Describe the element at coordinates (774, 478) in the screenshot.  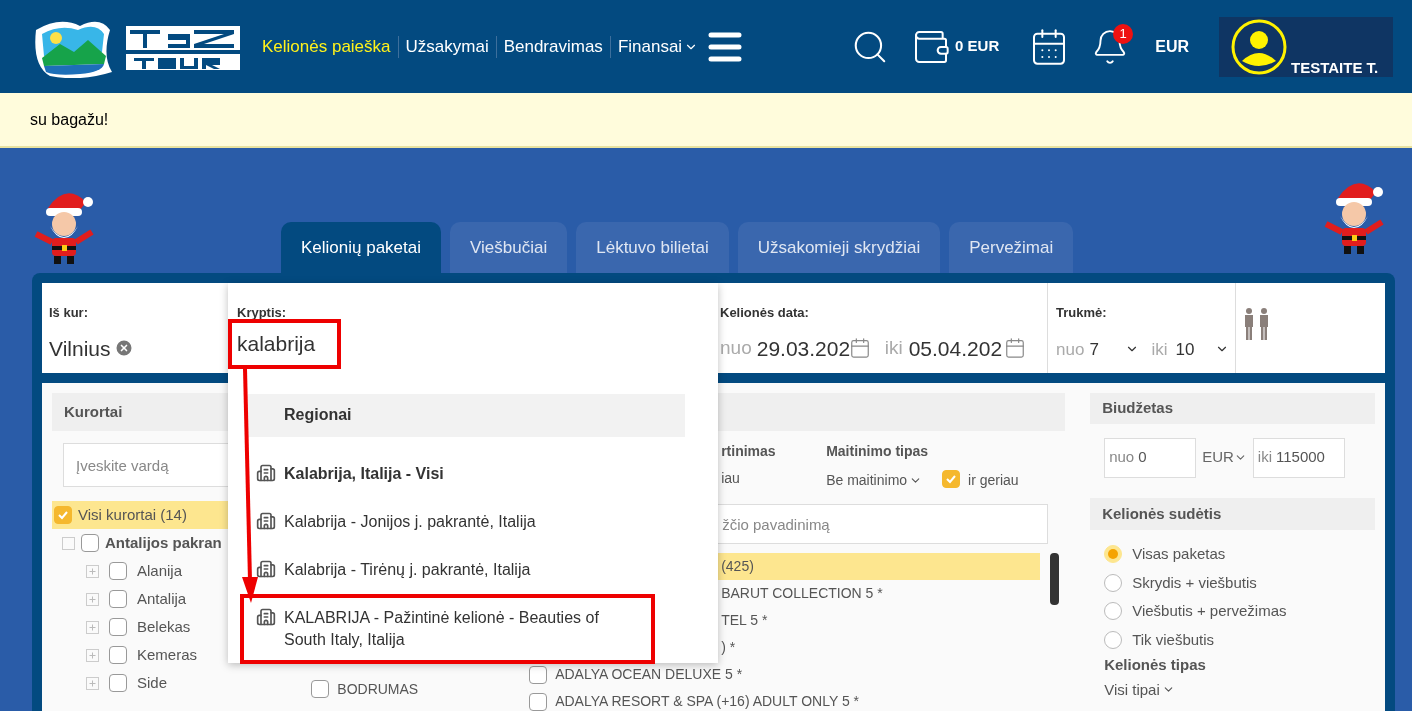
I see `rating-select: iau` at that location.